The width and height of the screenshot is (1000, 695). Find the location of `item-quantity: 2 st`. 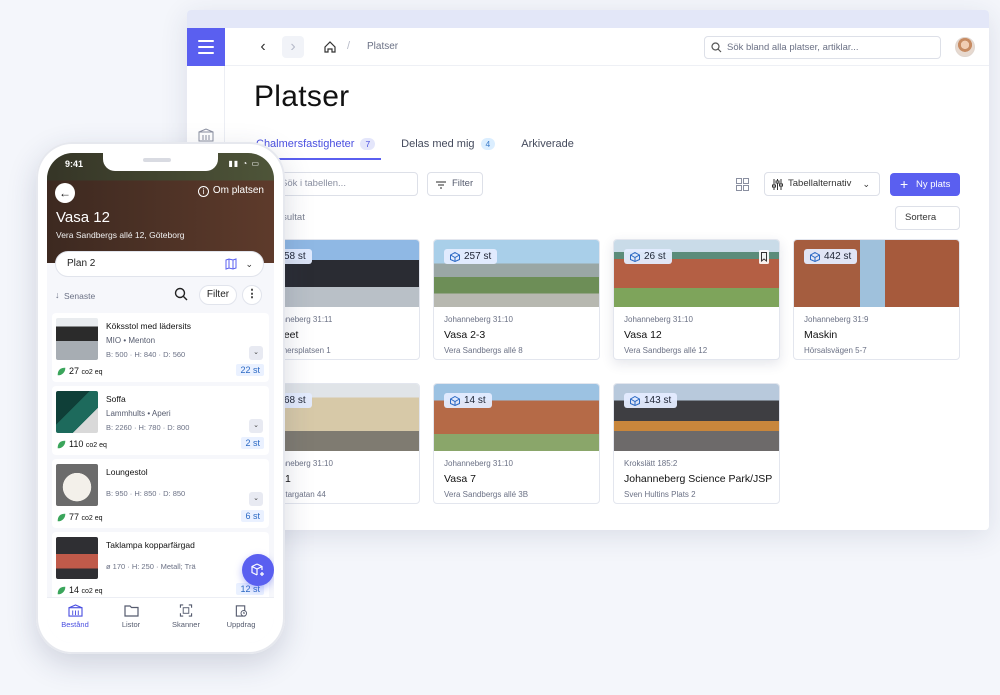

item-quantity: 2 st is located at coordinates (252, 443).